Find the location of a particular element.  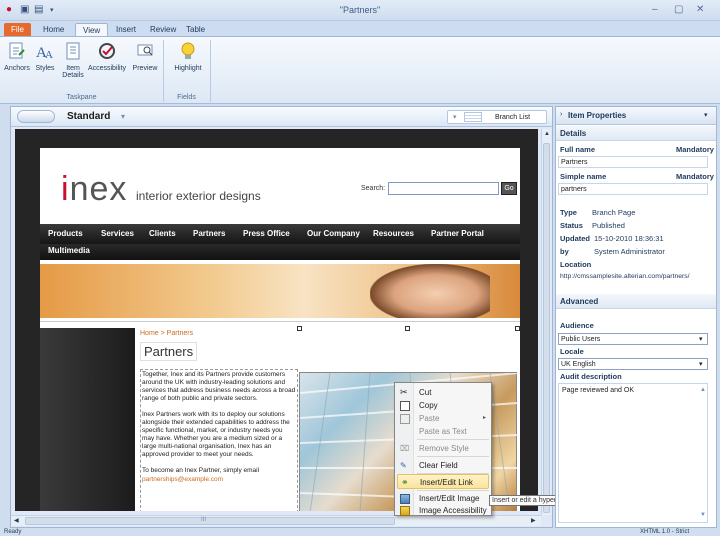

vertical-scrollbar: ▲ is located at coordinates (546, 322).